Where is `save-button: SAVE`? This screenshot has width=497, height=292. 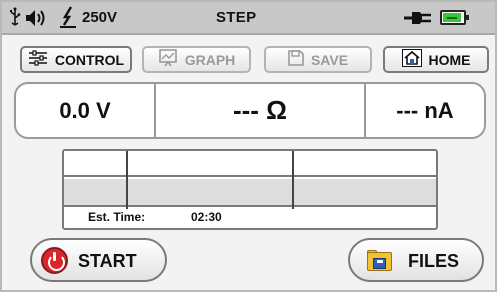
save-button: SAVE is located at coordinates (318, 59).